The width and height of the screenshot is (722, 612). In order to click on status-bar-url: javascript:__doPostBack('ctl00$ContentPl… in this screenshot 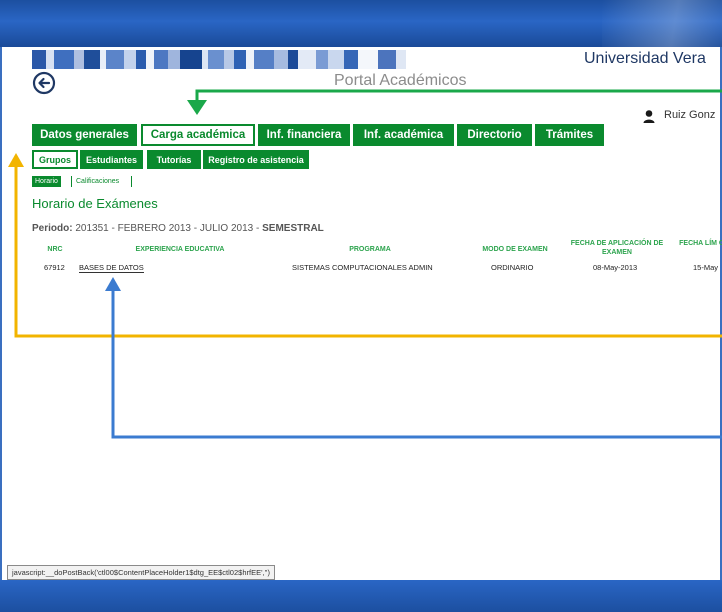, I will do `click(141, 572)`.